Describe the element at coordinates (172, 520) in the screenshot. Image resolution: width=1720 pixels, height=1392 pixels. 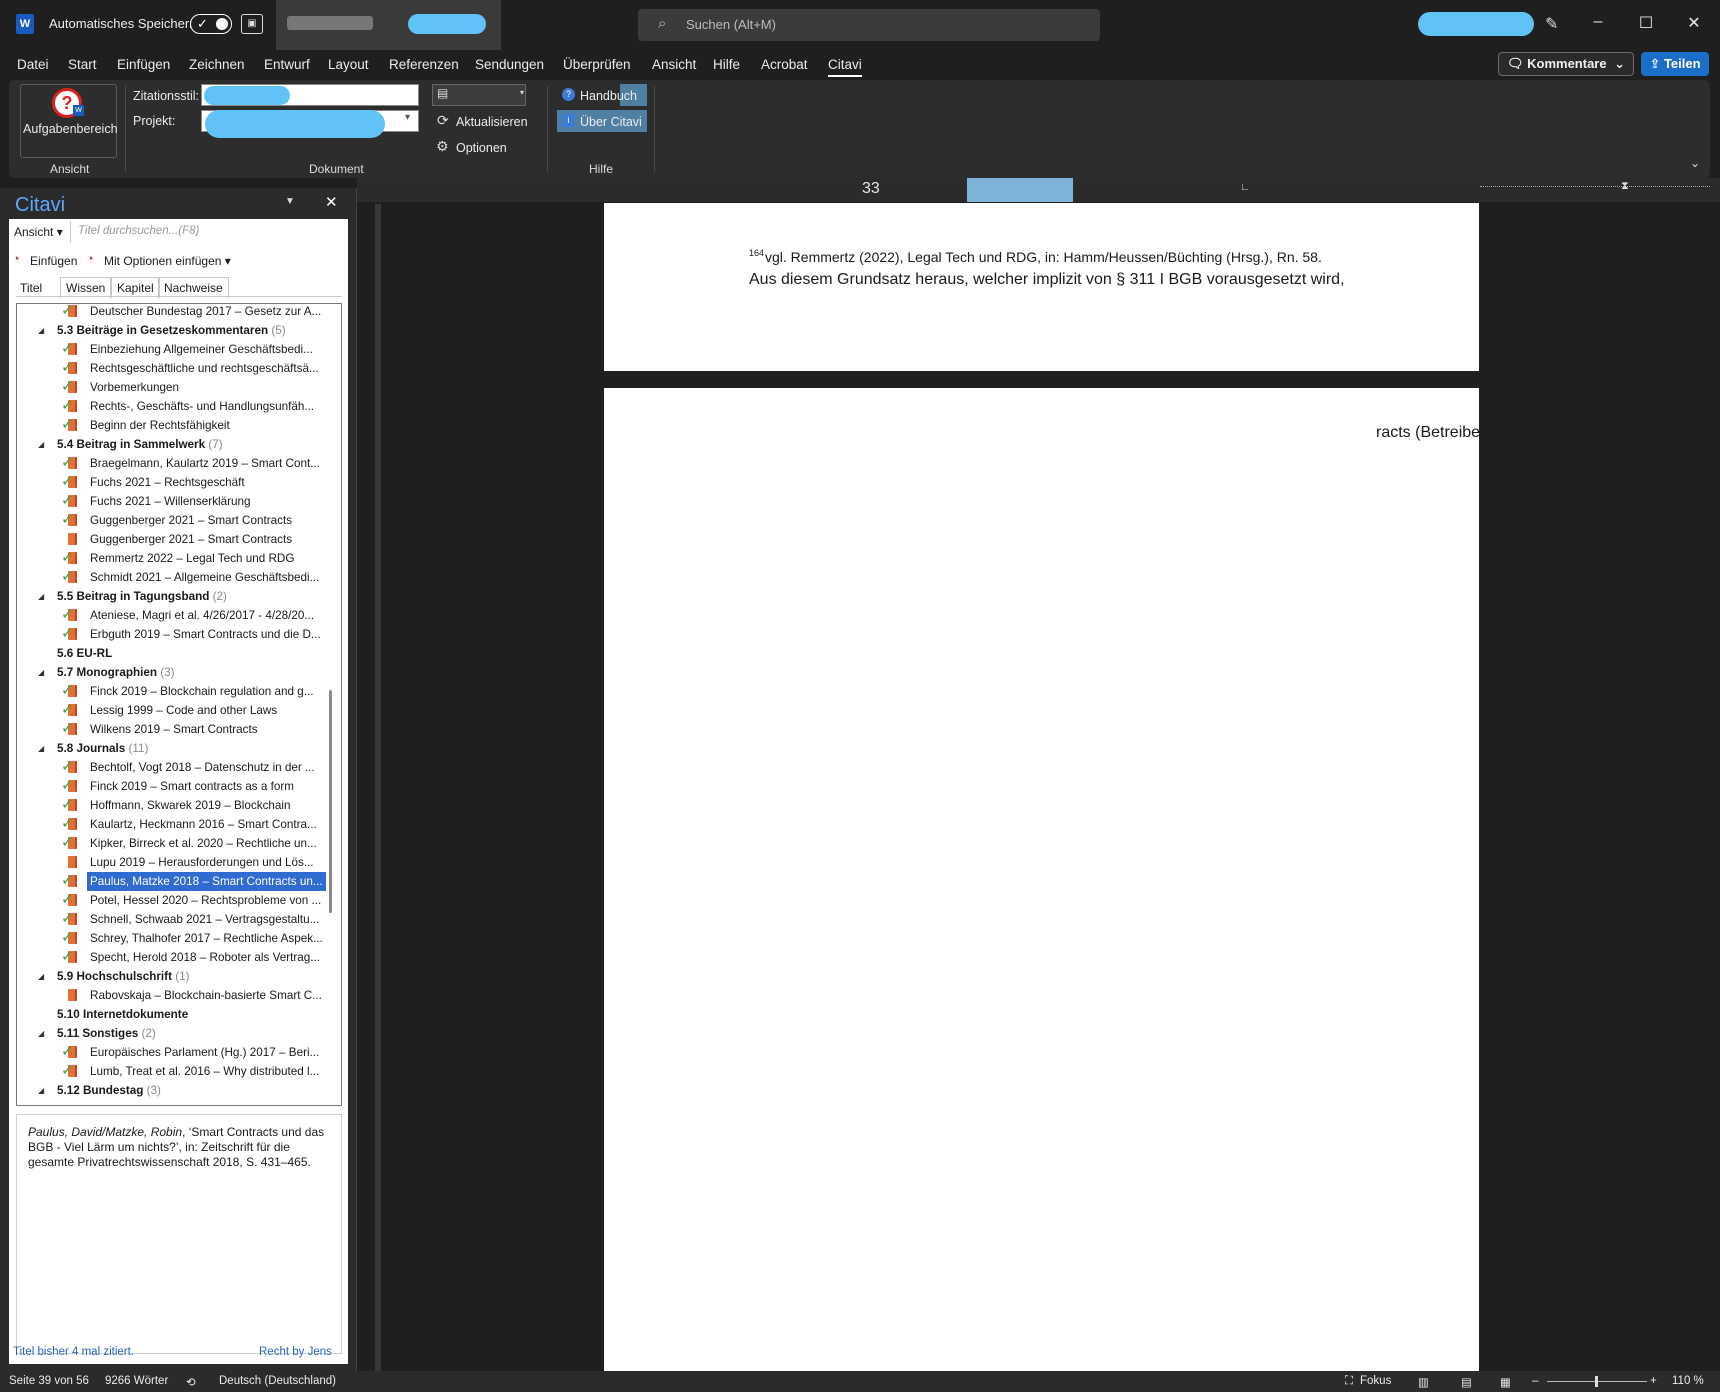
I see `reference-item: ✓ Guggenberger 2021 – Smart Contracts` at that location.